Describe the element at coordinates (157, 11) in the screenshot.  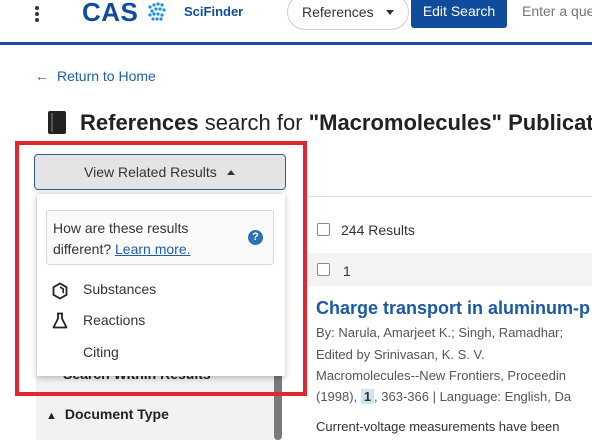
I see `cas-logo-mark-icon` at that location.